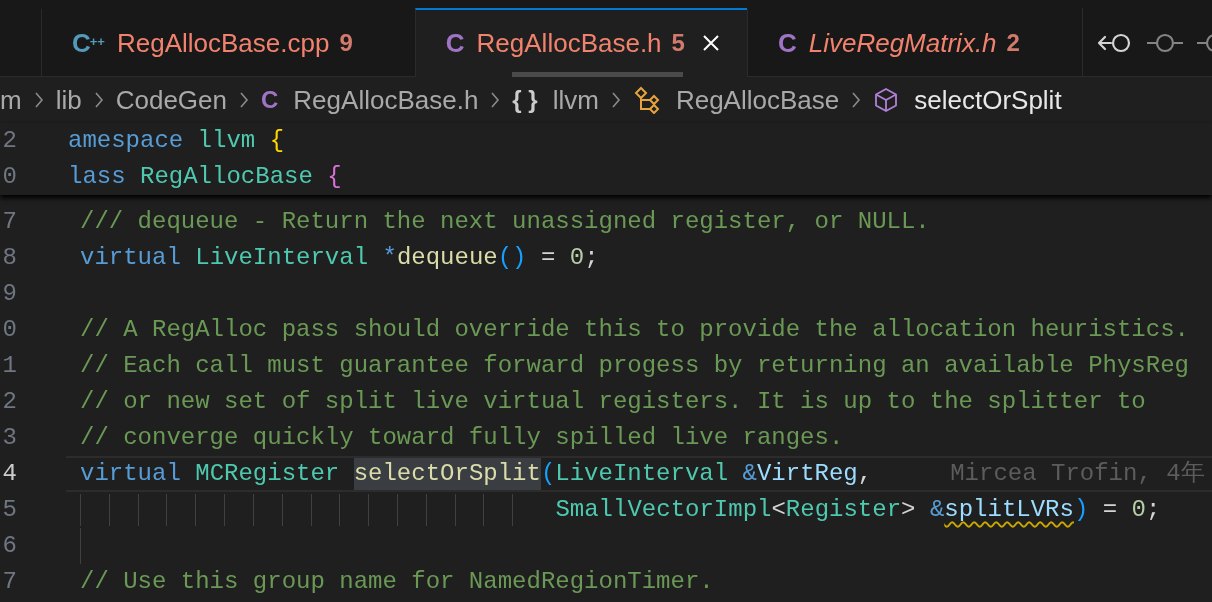 This screenshot has height=602, width=1212. Describe the element at coordinates (736, 100) in the screenshot. I see `breadcrumb-item: RegAllocBase` at that location.